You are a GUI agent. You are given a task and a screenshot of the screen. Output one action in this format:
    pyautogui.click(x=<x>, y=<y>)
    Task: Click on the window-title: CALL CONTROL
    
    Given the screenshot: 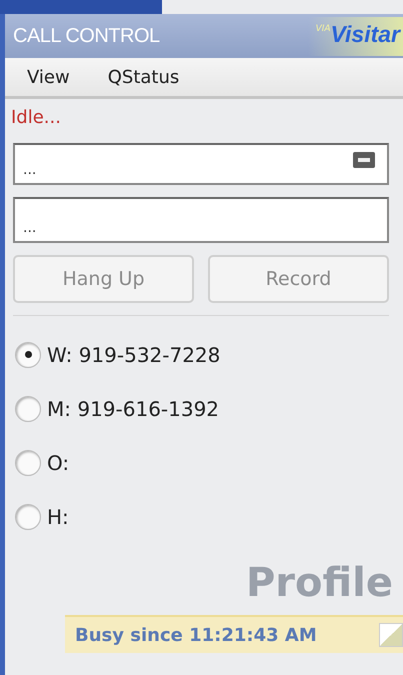 What is the action you would take?
    pyautogui.click(x=86, y=36)
    